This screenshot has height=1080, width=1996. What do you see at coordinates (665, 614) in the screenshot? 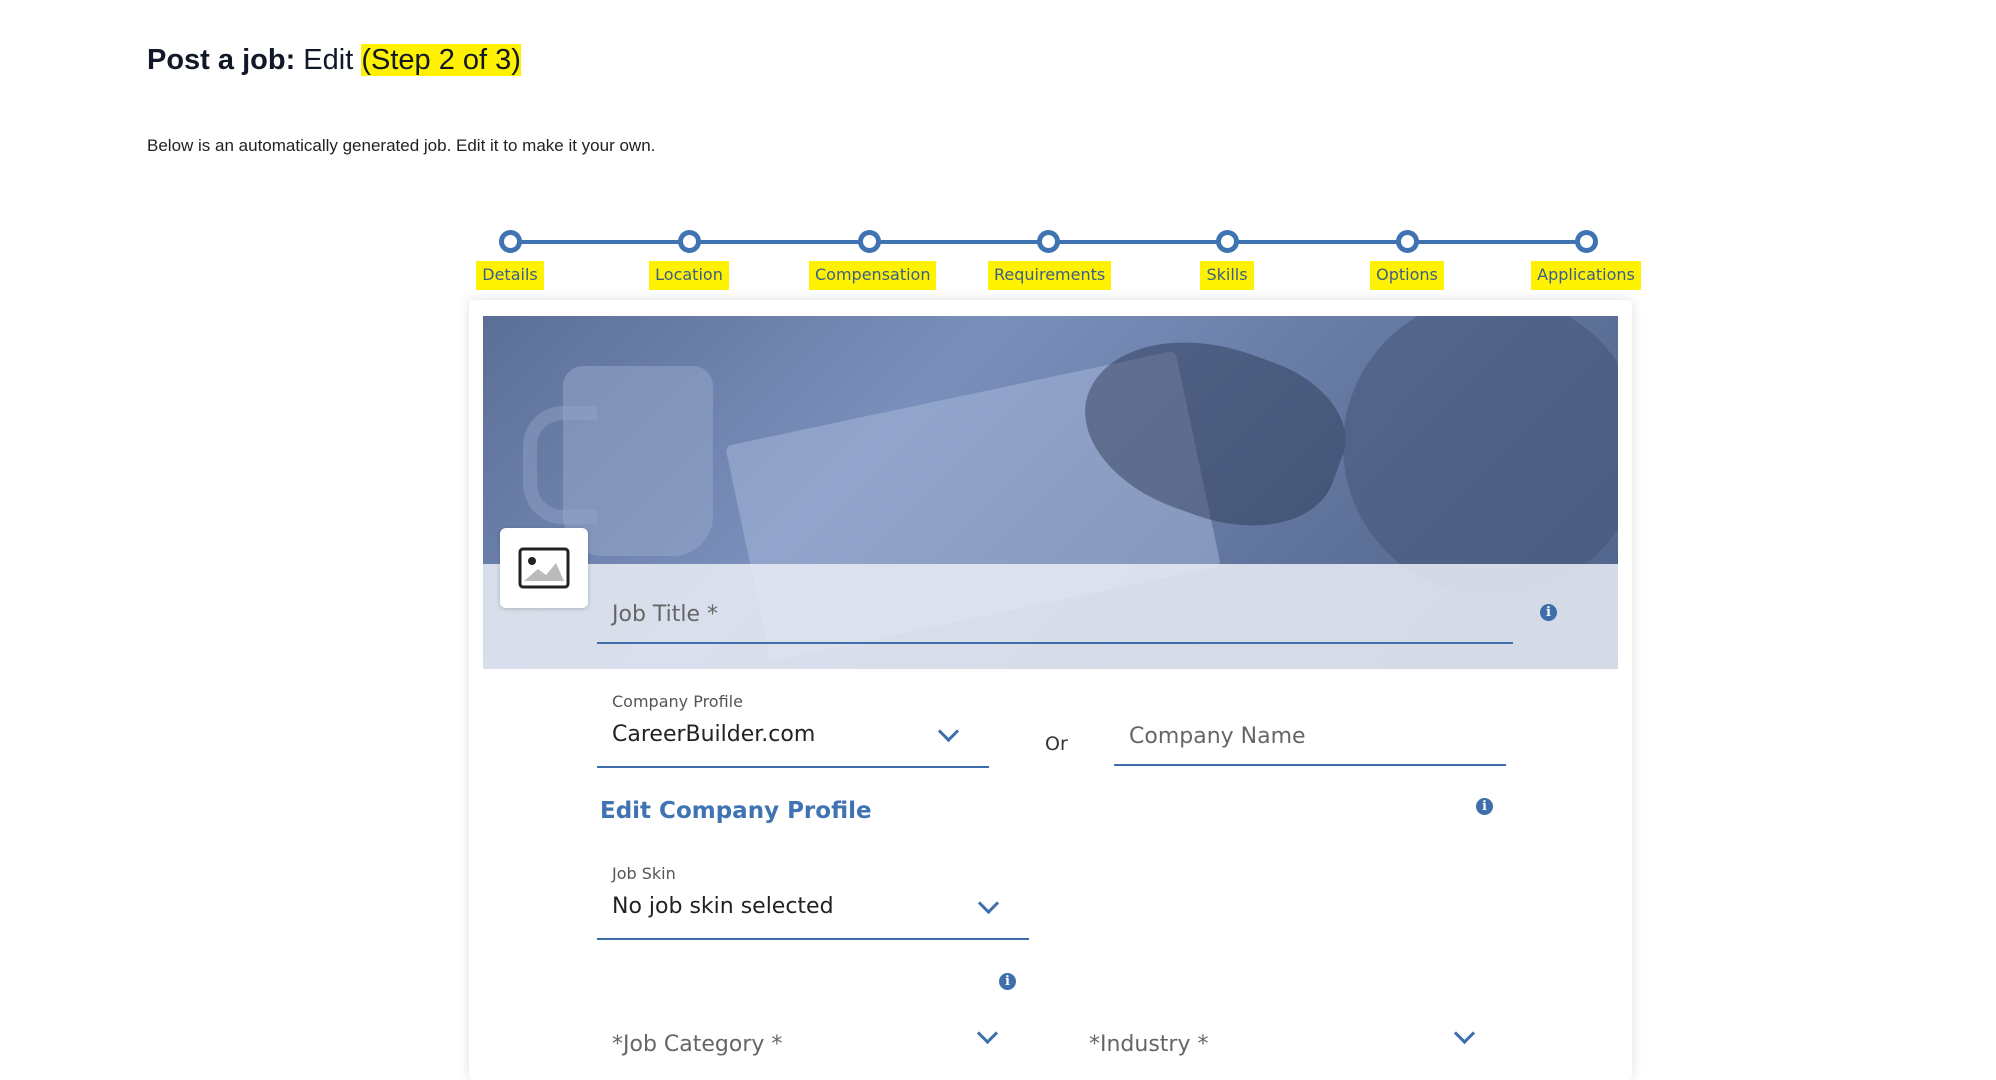
I see `job-title-placeholder: Job Title *` at bounding box center [665, 614].